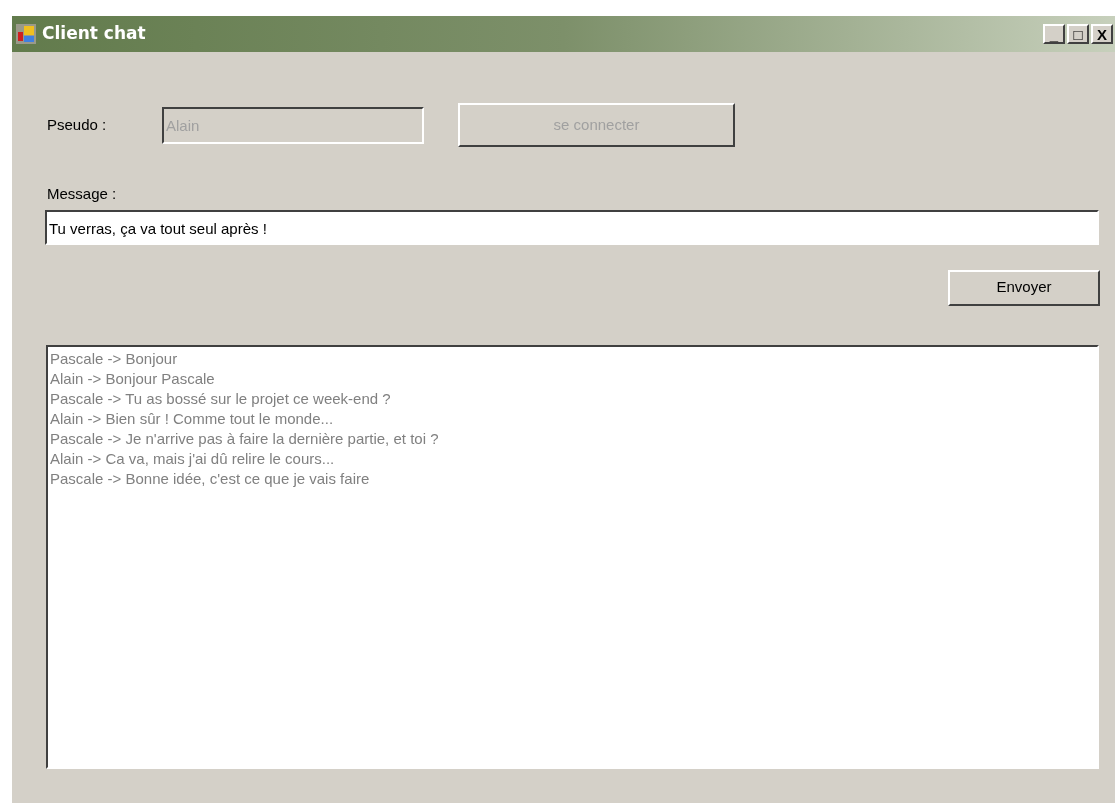 This screenshot has height=803, width=1115. Describe the element at coordinates (572, 227) in the screenshot. I see `message-field: Tu verras, ça va tout seul après !` at that location.